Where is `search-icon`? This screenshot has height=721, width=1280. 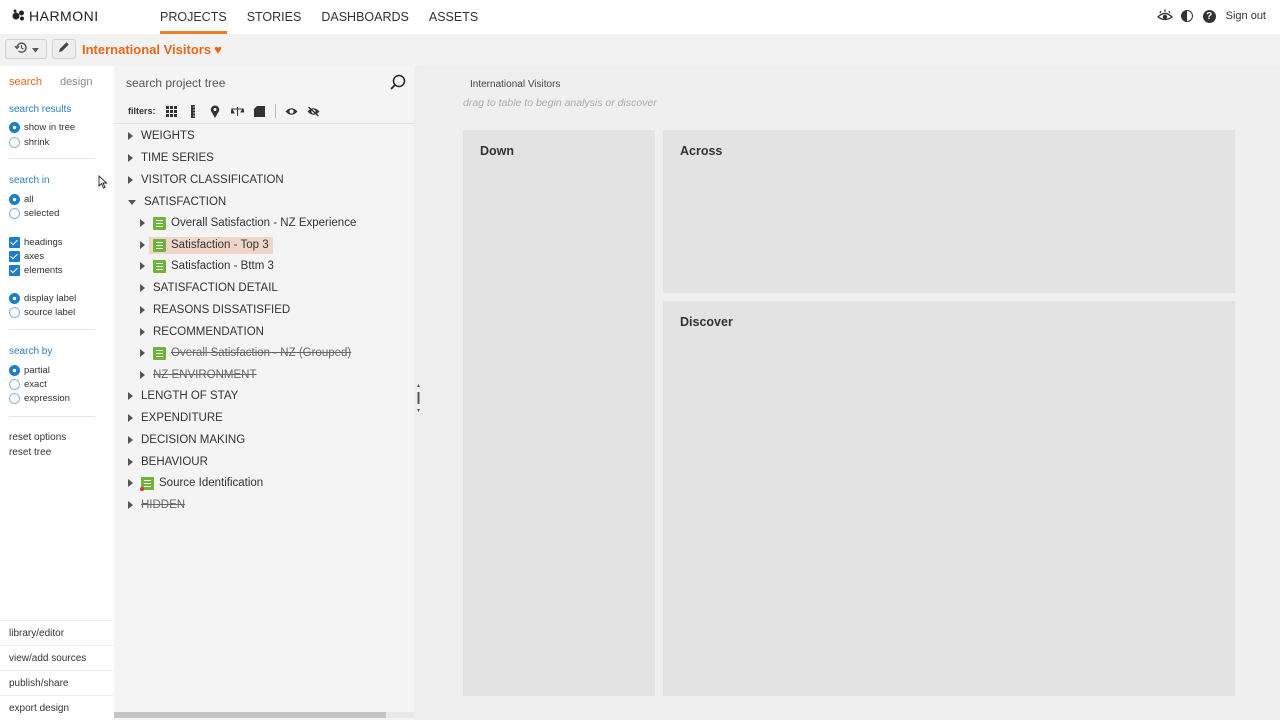
search-icon is located at coordinates (398, 82).